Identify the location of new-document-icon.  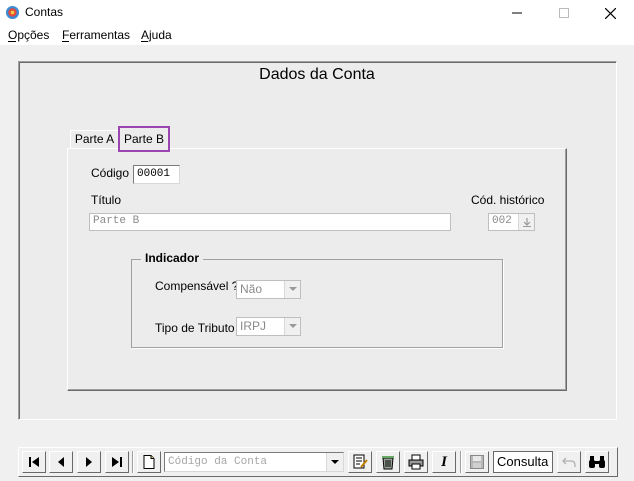
(149, 462).